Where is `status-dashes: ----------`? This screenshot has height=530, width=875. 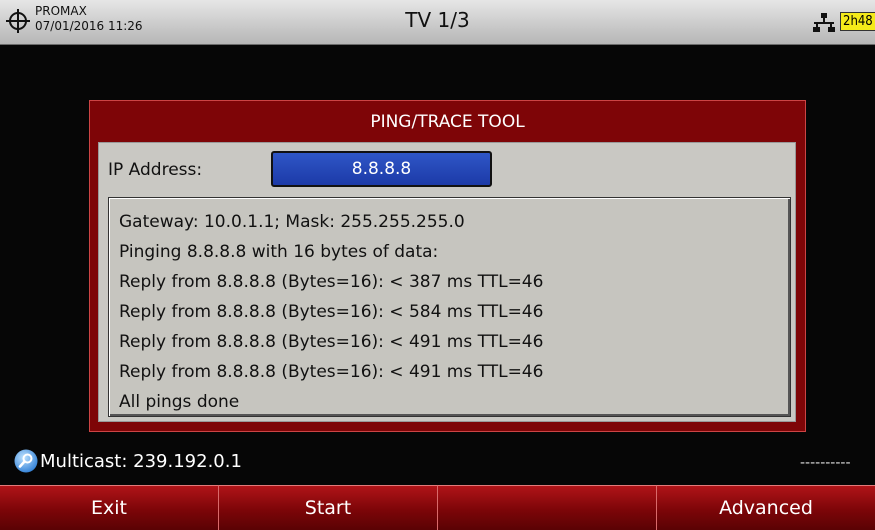 status-dashes: ---------- is located at coordinates (825, 463).